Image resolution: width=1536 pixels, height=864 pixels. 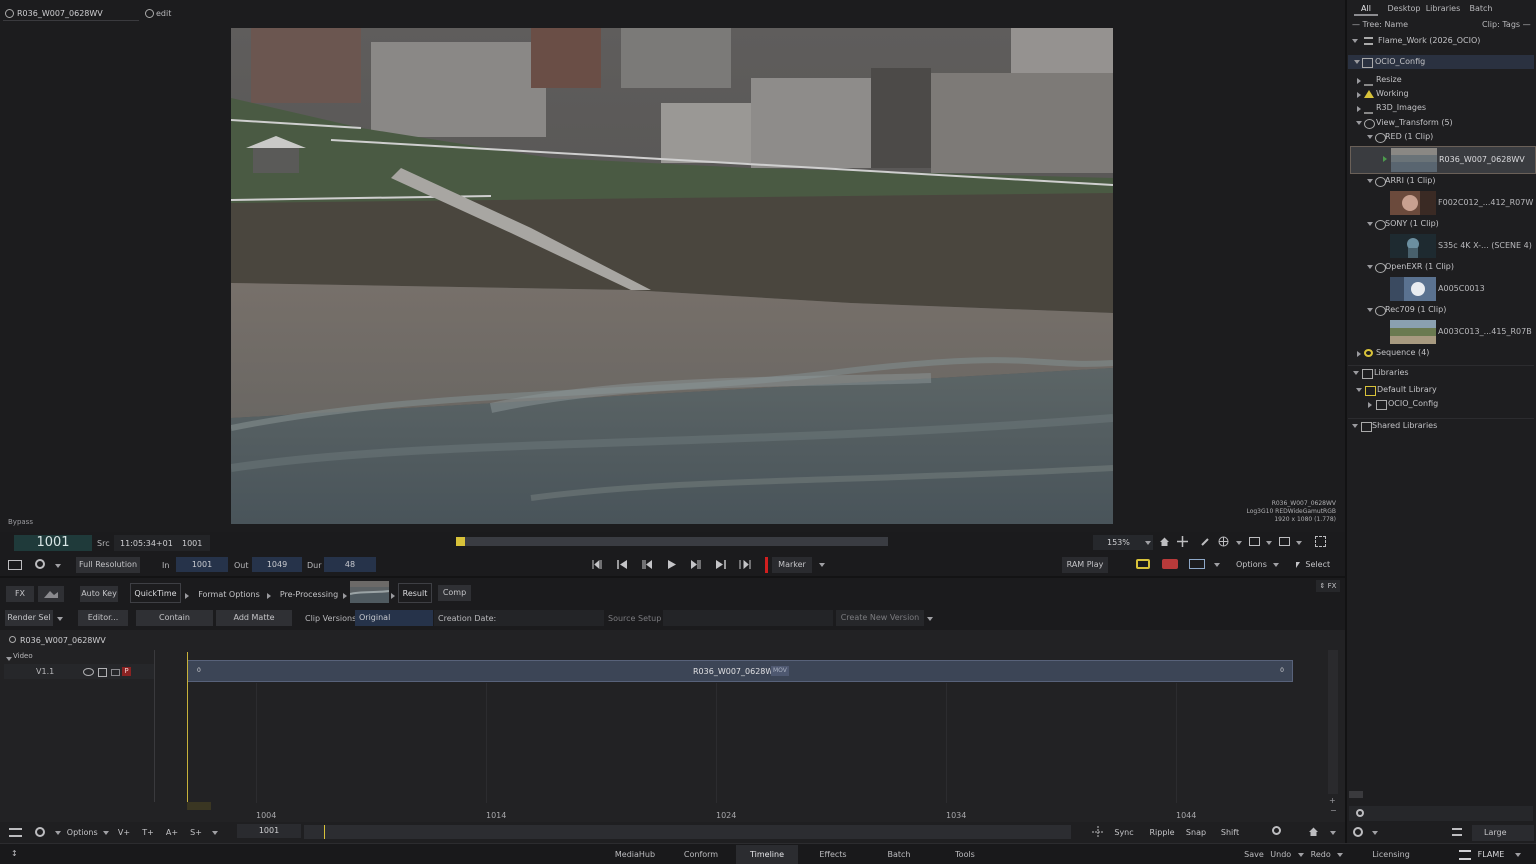 I want to click on browser-tab-libraries: Libraries, so click(x=1443, y=9).